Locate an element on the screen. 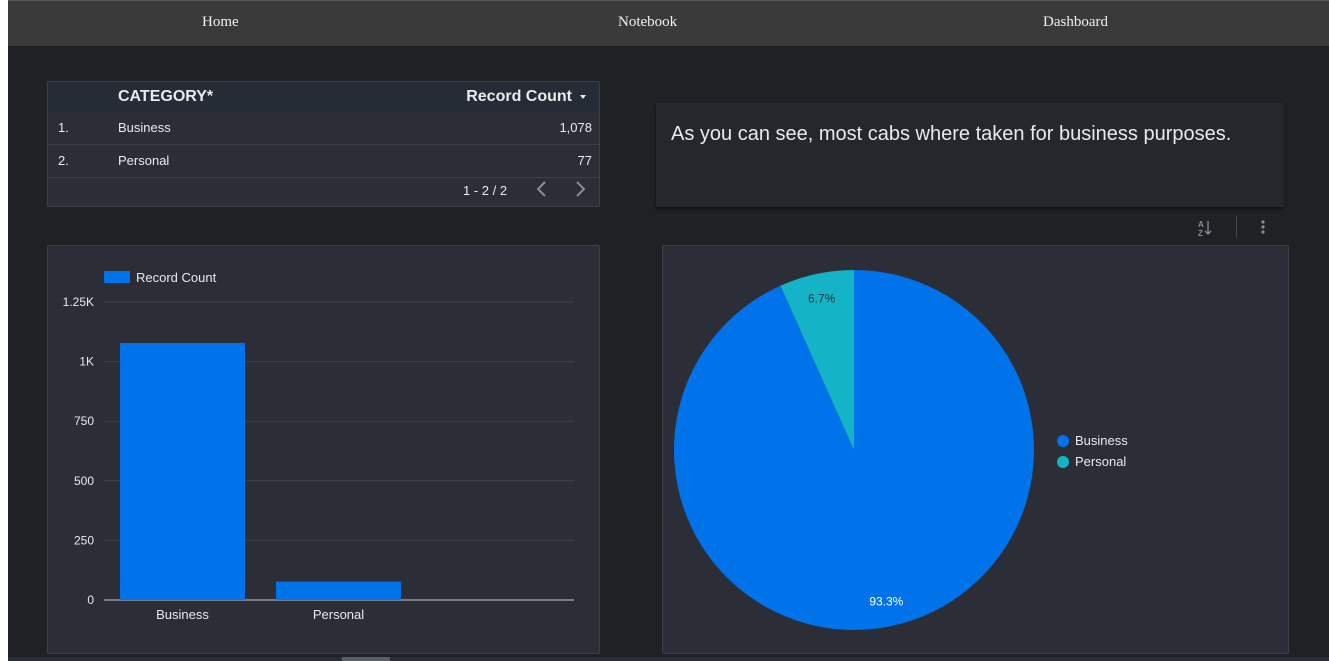 This screenshot has height=661, width=1329. legend-swatch-record-count is located at coordinates (117, 277).